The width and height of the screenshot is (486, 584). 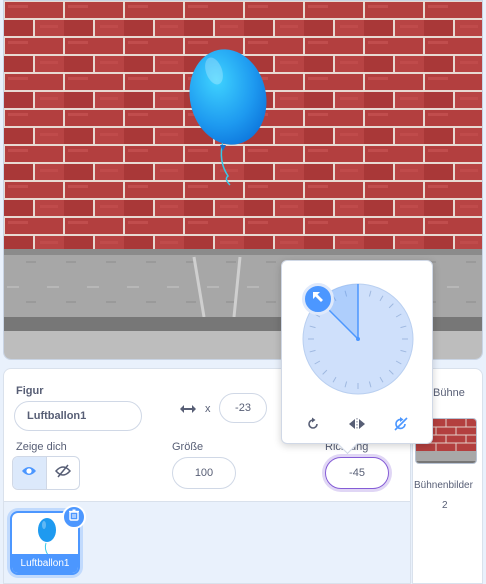 I want to click on left-right-button, so click(x=357, y=426).